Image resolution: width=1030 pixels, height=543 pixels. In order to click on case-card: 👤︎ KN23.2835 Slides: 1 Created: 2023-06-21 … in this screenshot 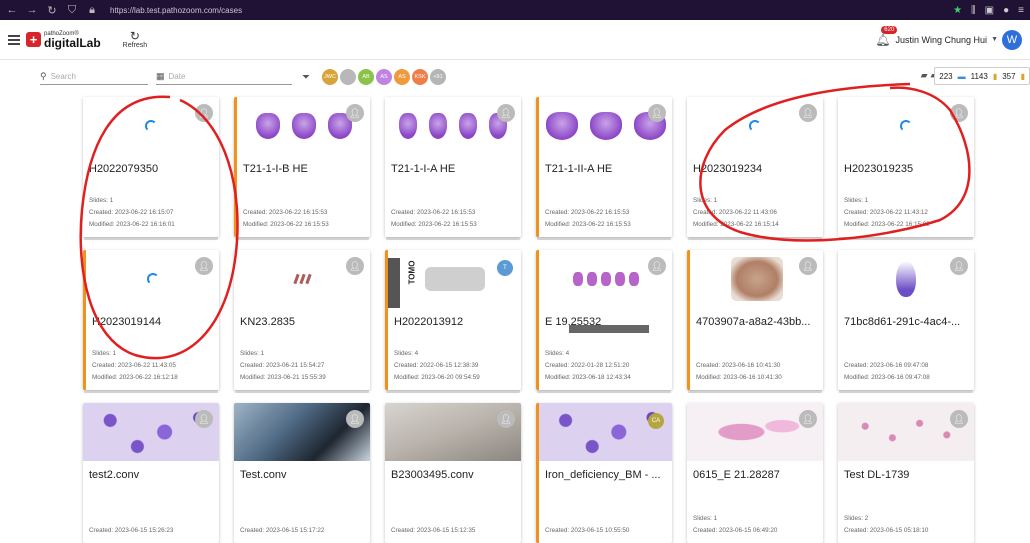, I will do `click(302, 320)`.